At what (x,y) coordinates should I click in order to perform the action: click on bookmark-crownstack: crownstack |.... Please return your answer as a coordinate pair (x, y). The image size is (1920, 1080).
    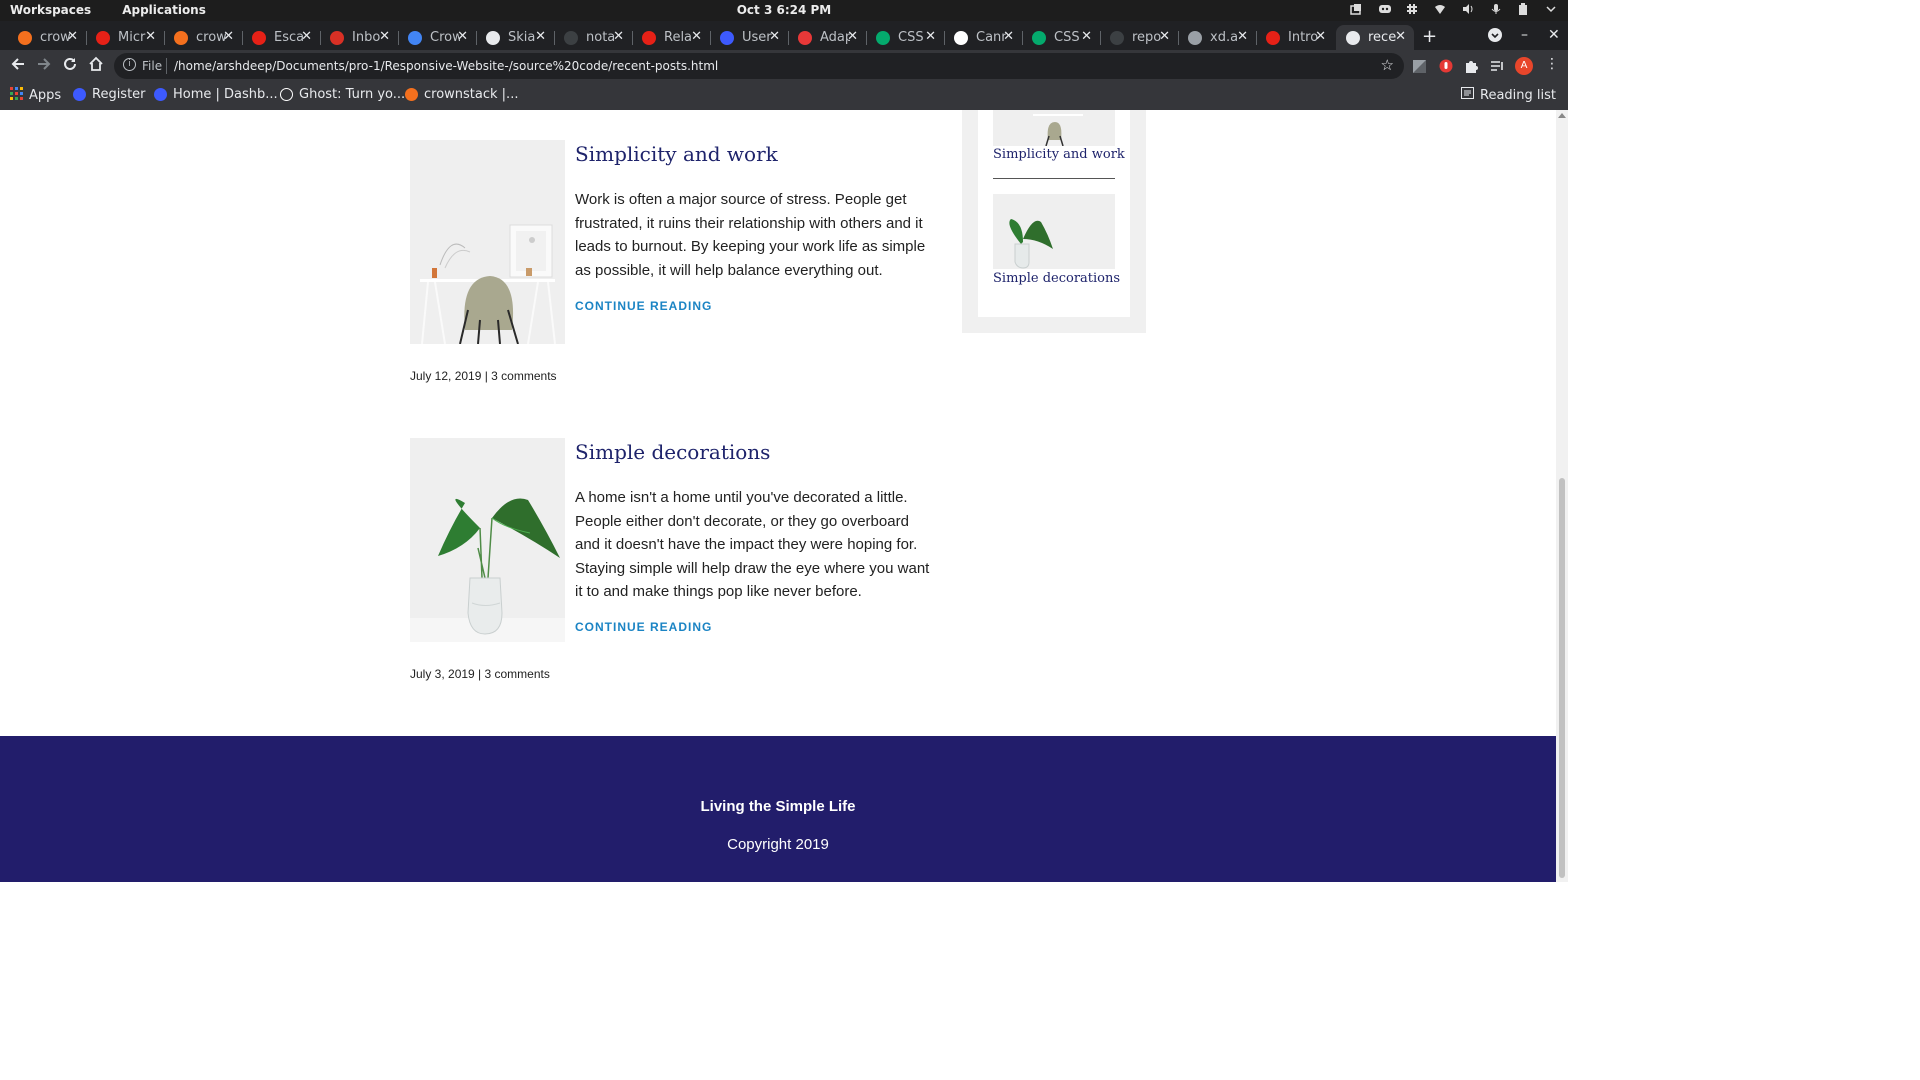
    Looking at the image, I should click on (461, 94).